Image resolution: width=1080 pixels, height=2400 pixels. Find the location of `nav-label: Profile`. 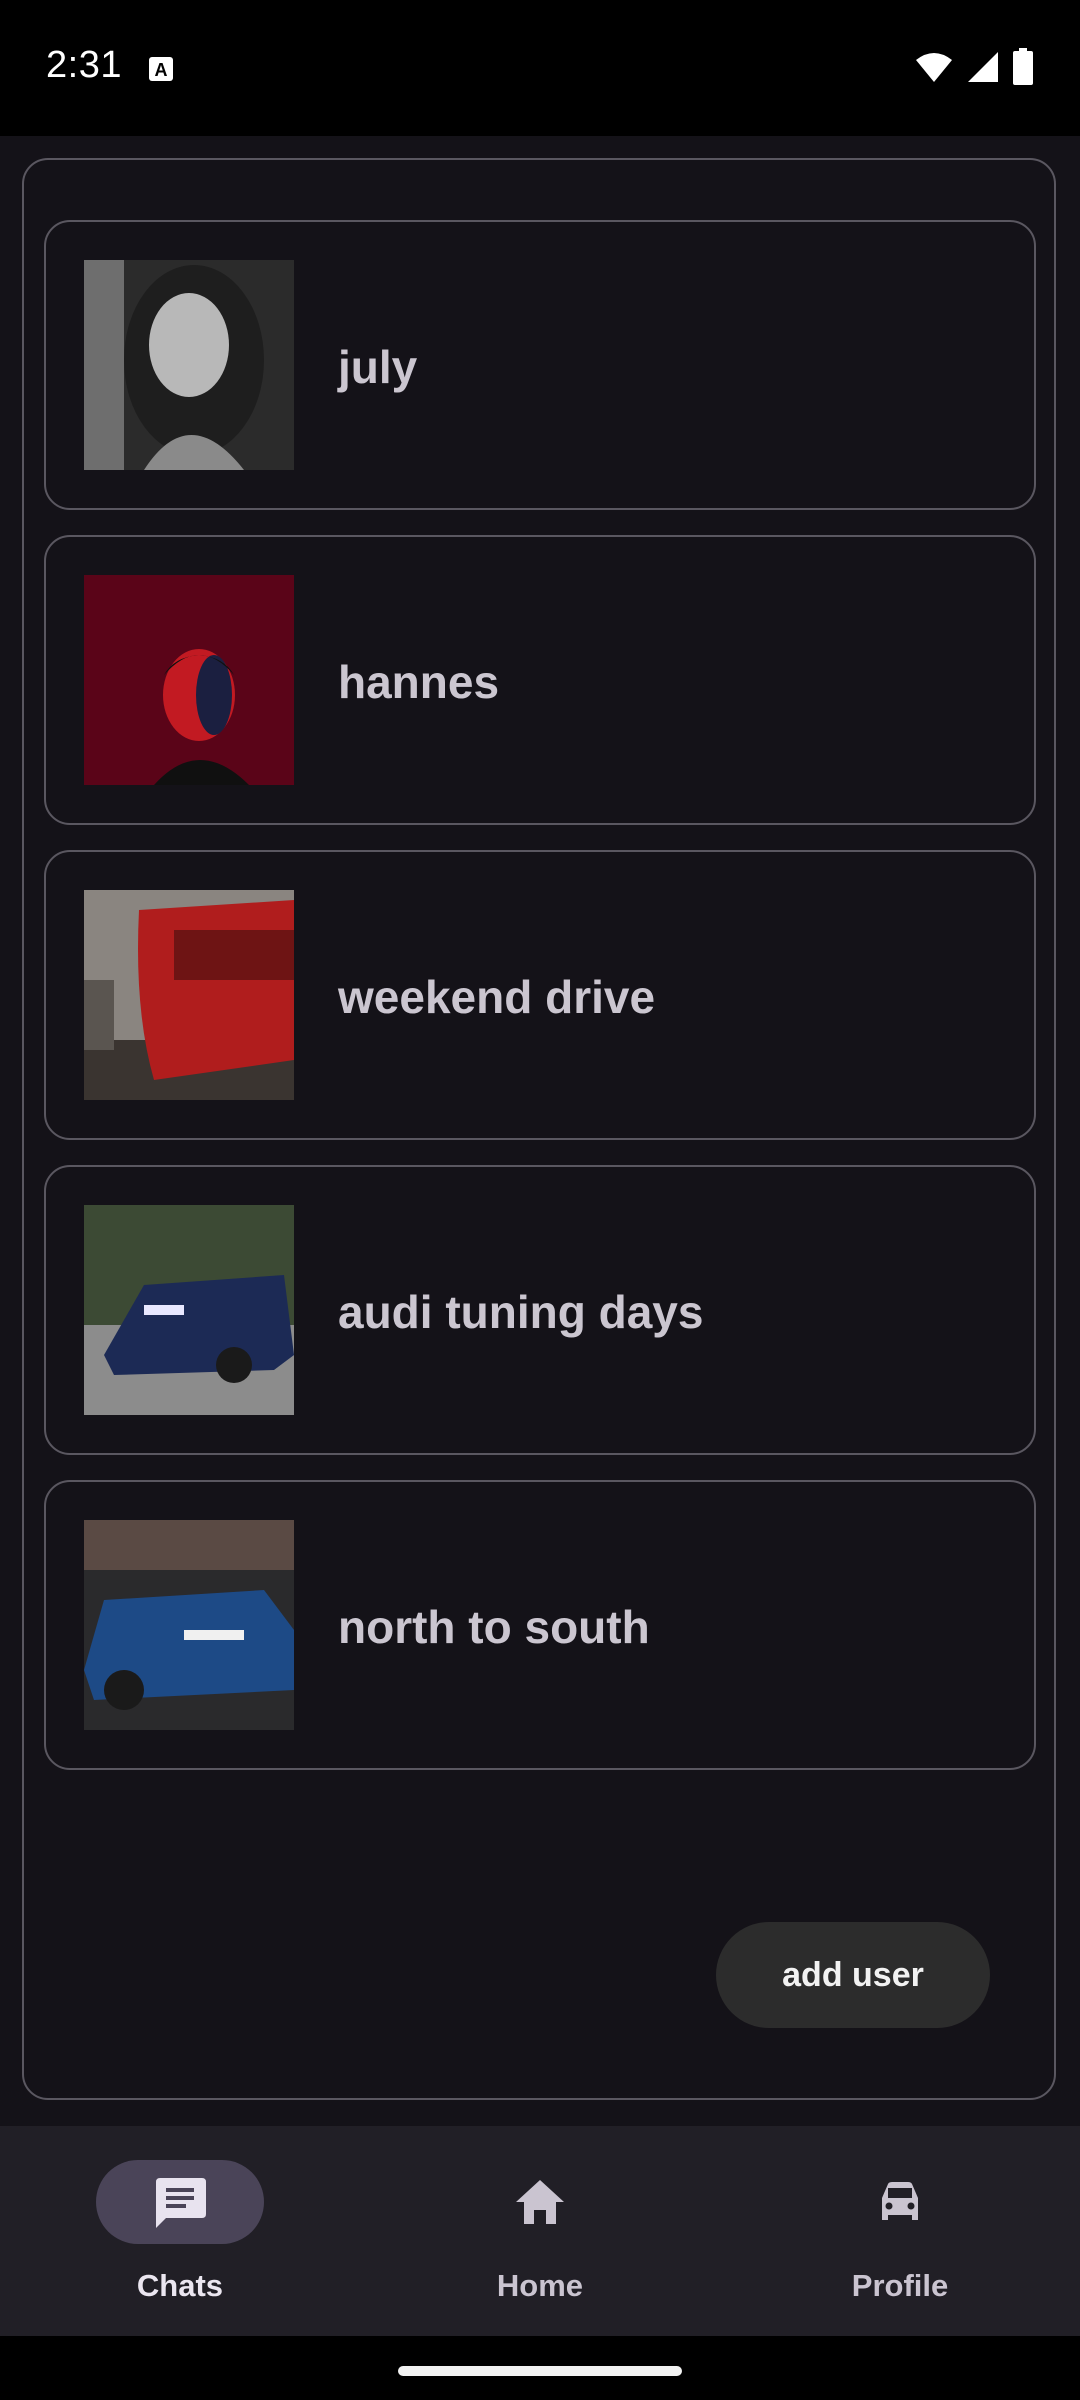

nav-label: Profile is located at coordinates (900, 2285).